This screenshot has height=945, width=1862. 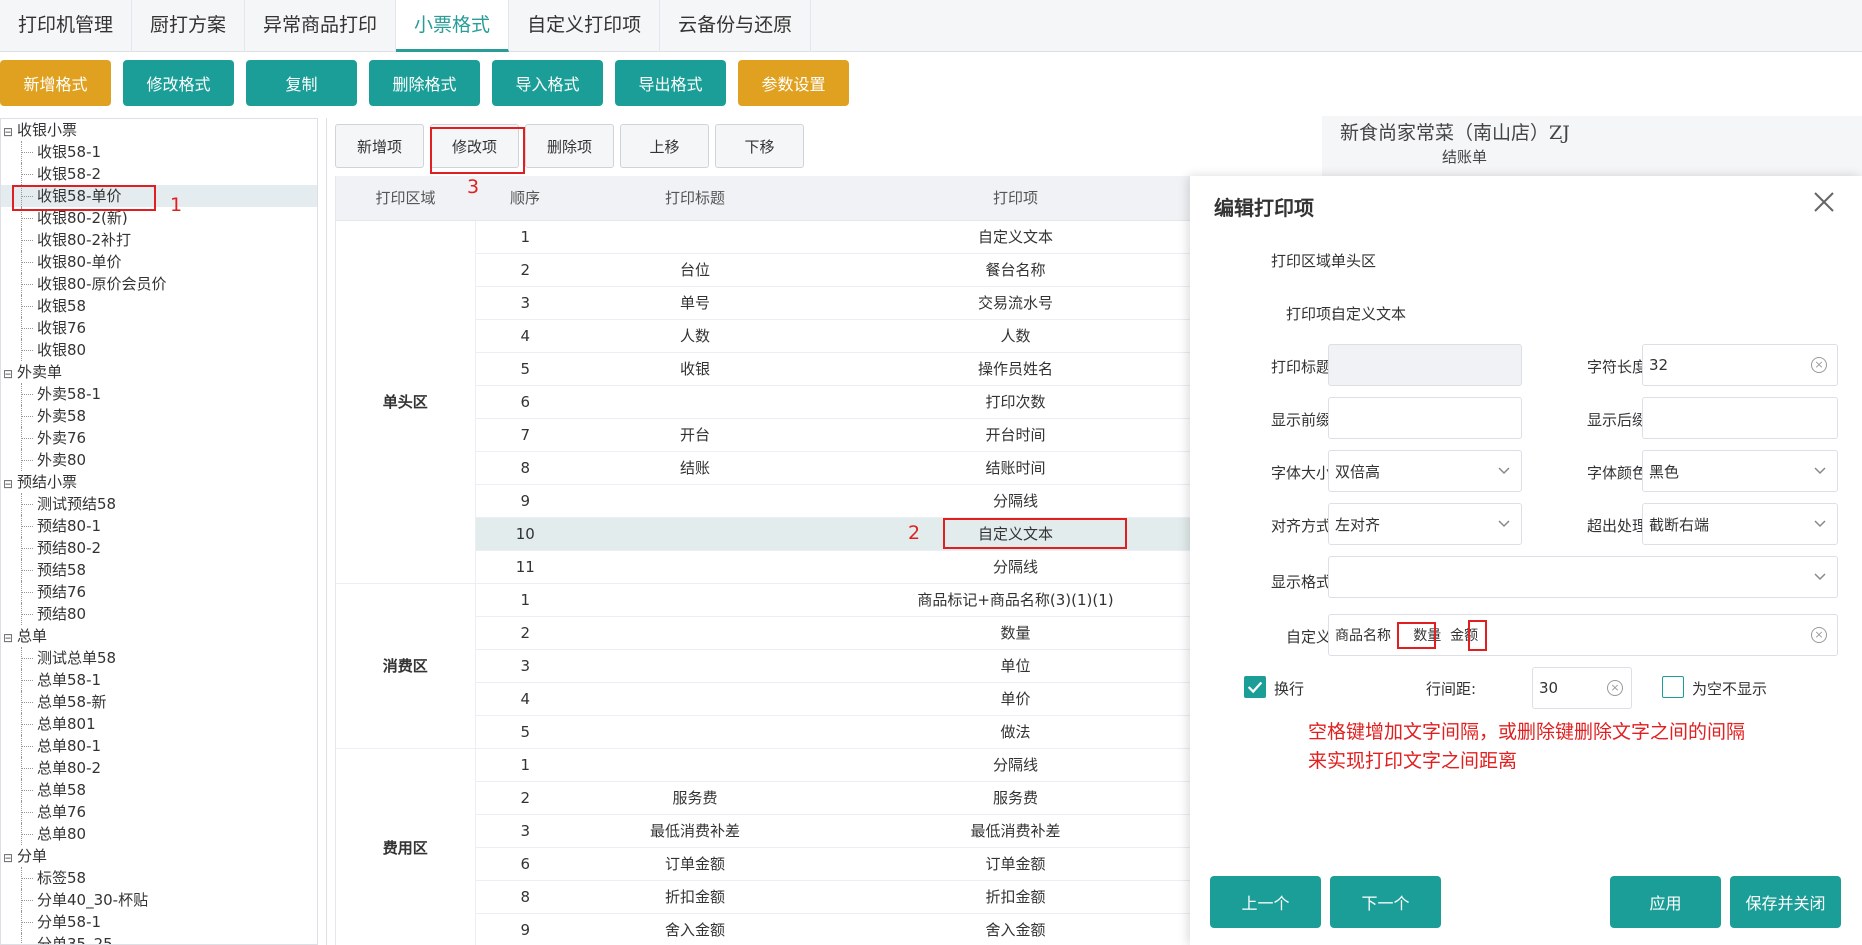 I want to click on prefix-input, so click(x=1425, y=418).